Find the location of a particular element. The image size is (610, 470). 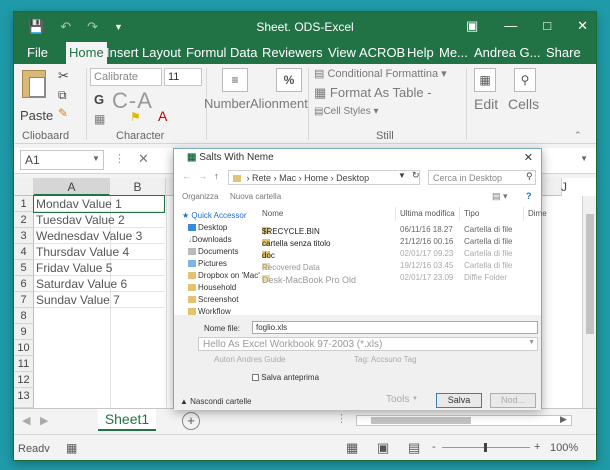

conditional-formatting-button: ▤ Conditional Formattina ▾ is located at coordinates (380, 73).